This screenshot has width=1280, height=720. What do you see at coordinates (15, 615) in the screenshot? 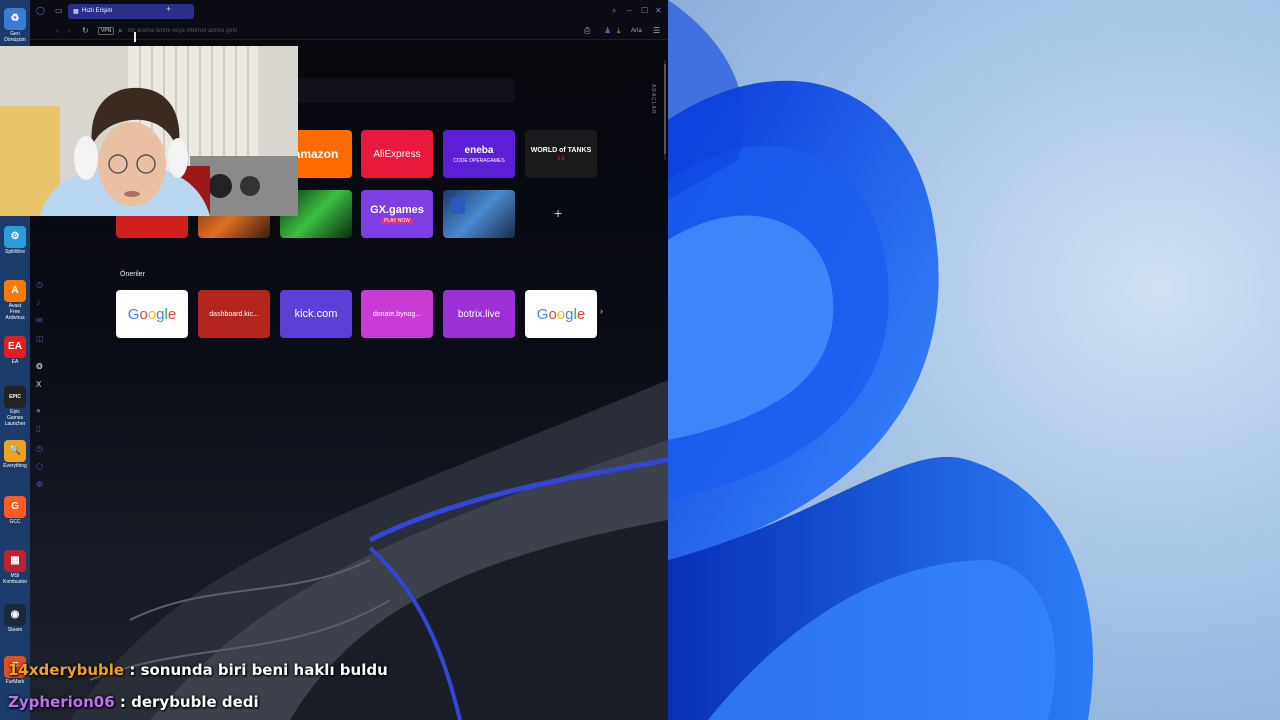
I see `steam-icon: ◉` at bounding box center [15, 615].